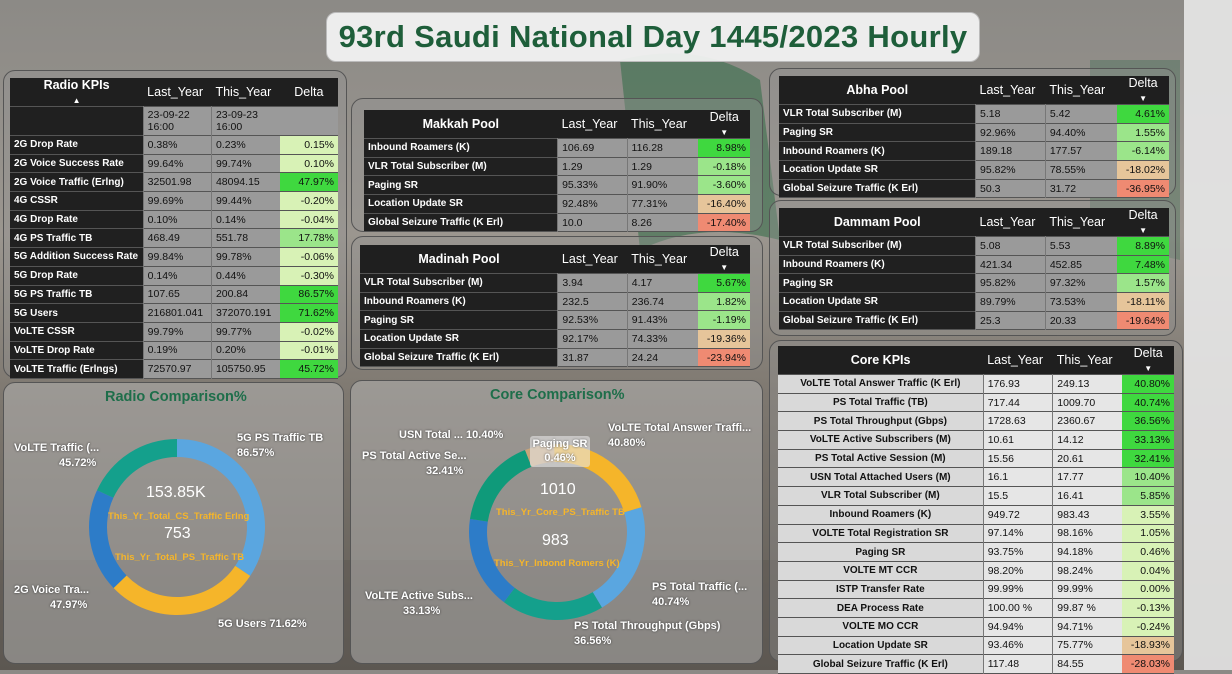 The image size is (1232, 674). Describe the element at coordinates (1010, 283) in the screenshot. I see `cell-last: 95.82%` at that location.